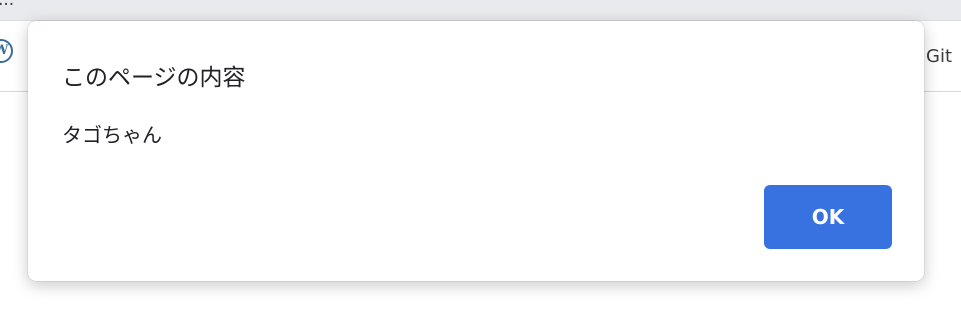 The height and width of the screenshot is (332, 961). I want to click on bookmark-github: Git, so click(939, 56).